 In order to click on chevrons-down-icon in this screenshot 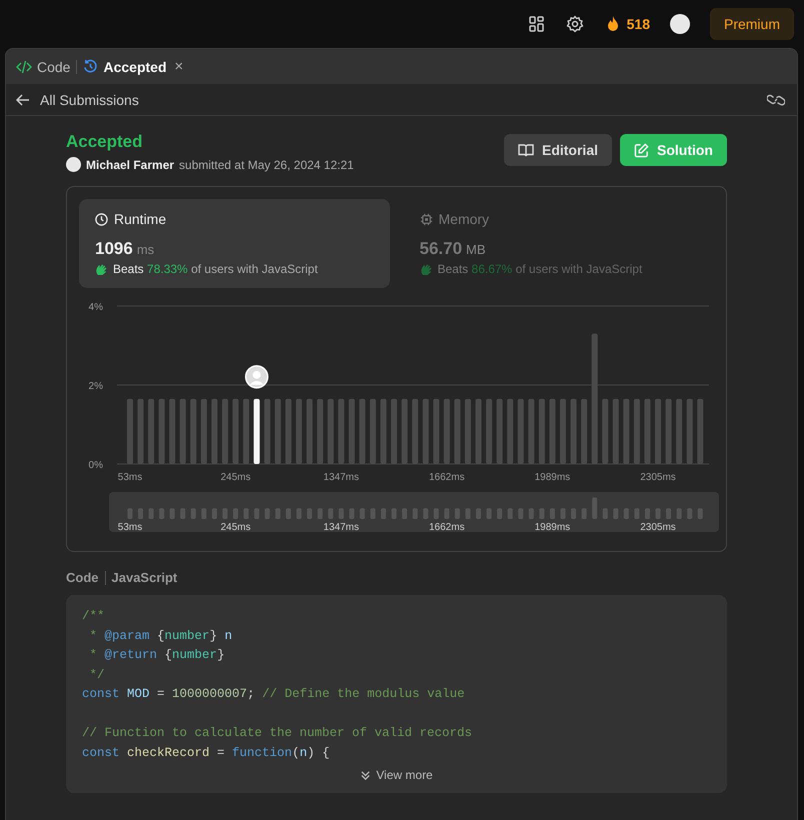, I will do `click(366, 775)`.